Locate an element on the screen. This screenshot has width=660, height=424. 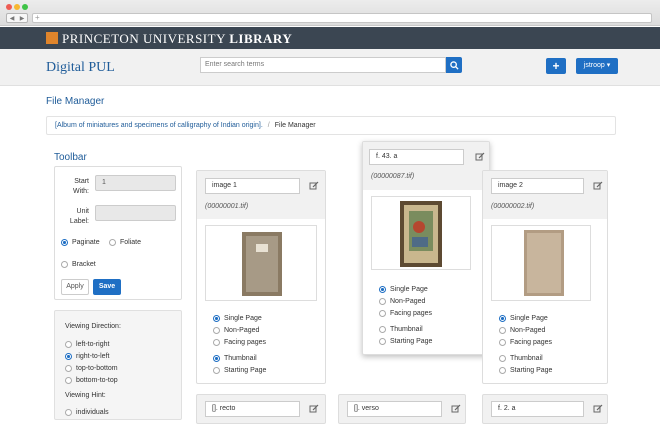
start-with-field: 1 is located at coordinates (135, 183).